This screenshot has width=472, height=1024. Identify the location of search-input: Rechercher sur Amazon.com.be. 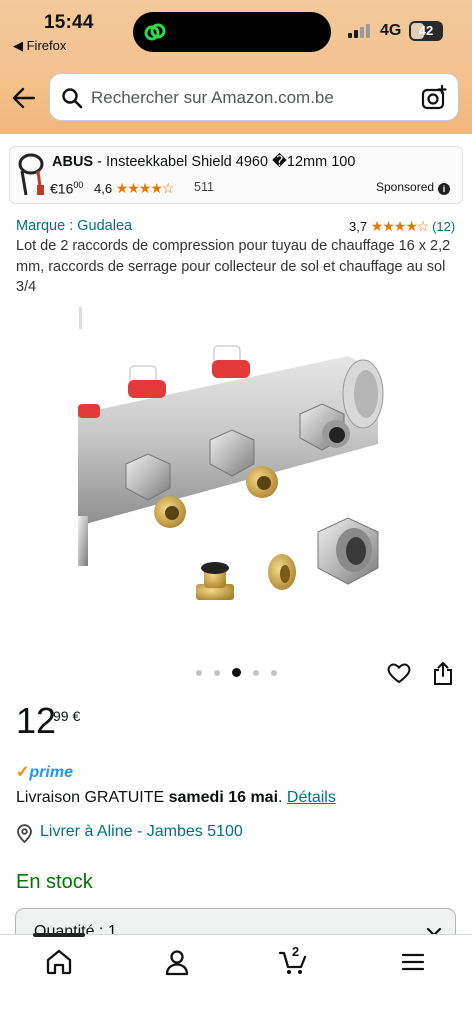
(212, 98).